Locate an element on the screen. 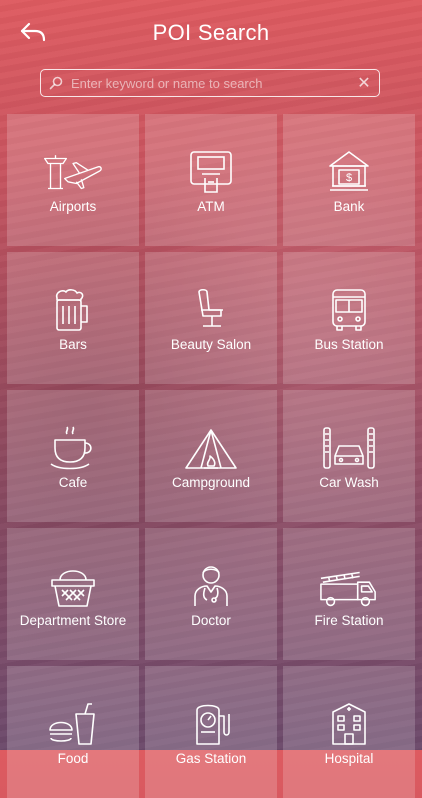 This screenshot has width=422, height=798. category-label: ATM is located at coordinates (211, 206).